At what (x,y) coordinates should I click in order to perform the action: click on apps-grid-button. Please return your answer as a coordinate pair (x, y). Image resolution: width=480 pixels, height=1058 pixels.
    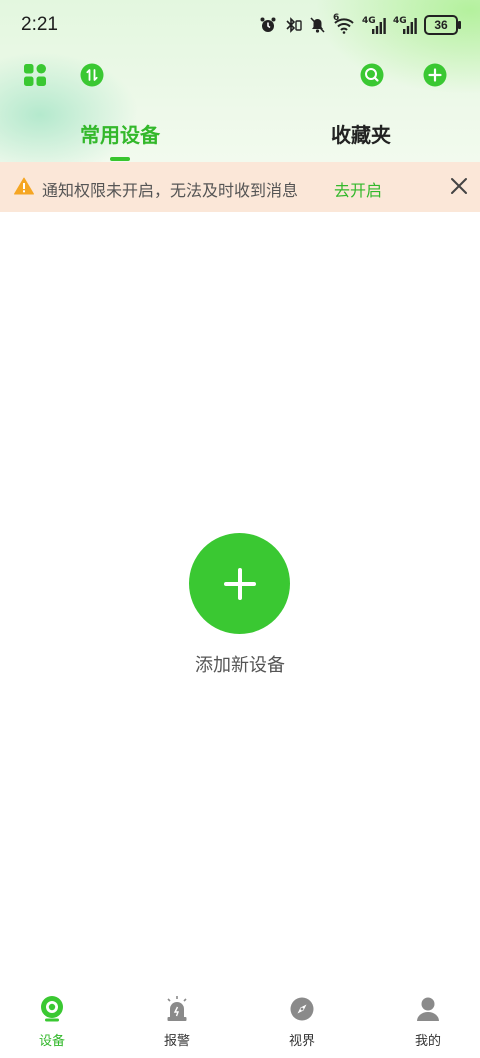
    Looking at the image, I should click on (35, 75).